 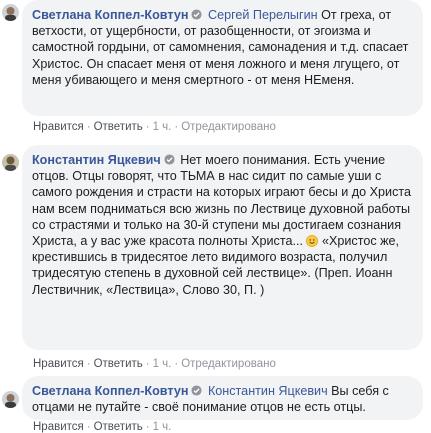 What do you see at coordinates (268, 391) in the screenshot?
I see `mention-link: Константин Яцкевич` at bounding box center [268, 391].